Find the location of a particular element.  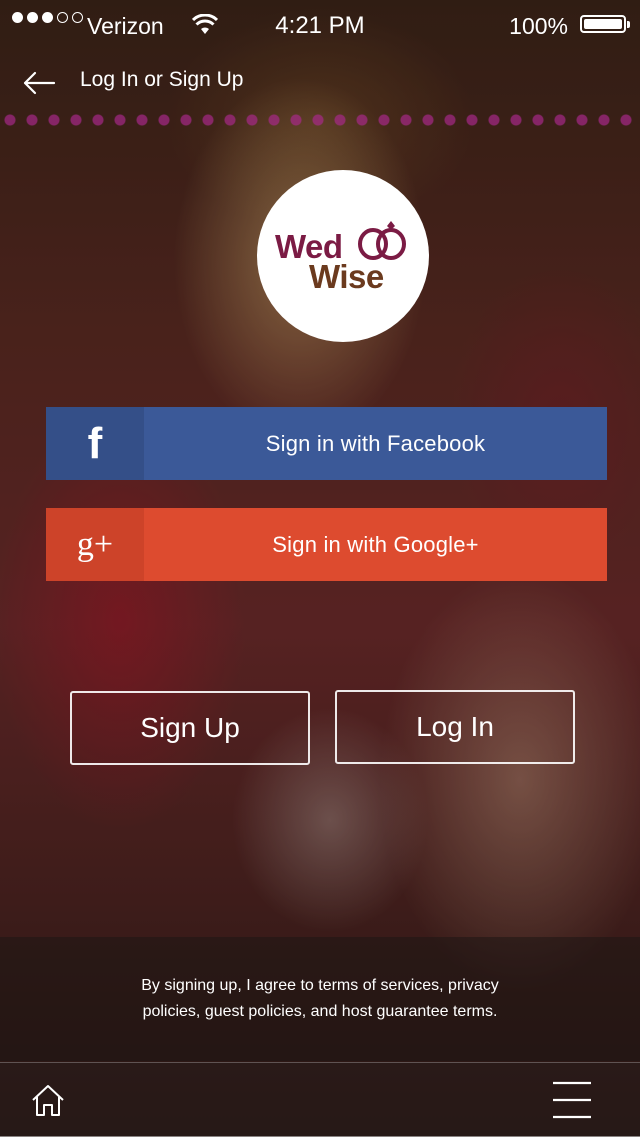

google-icon-box: g+ is located at coordinates (95, 544).